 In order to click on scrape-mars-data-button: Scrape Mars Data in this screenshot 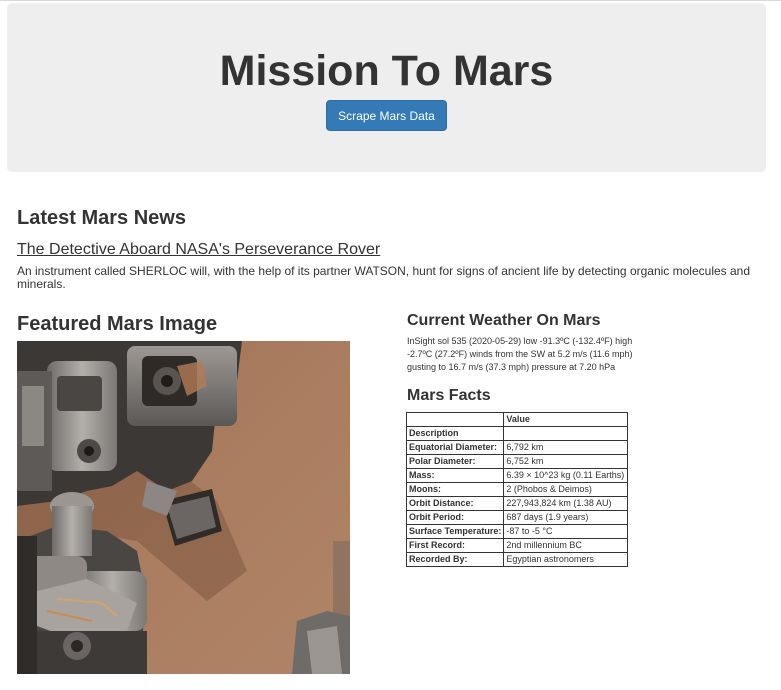, I will do `click(386, 115)`.